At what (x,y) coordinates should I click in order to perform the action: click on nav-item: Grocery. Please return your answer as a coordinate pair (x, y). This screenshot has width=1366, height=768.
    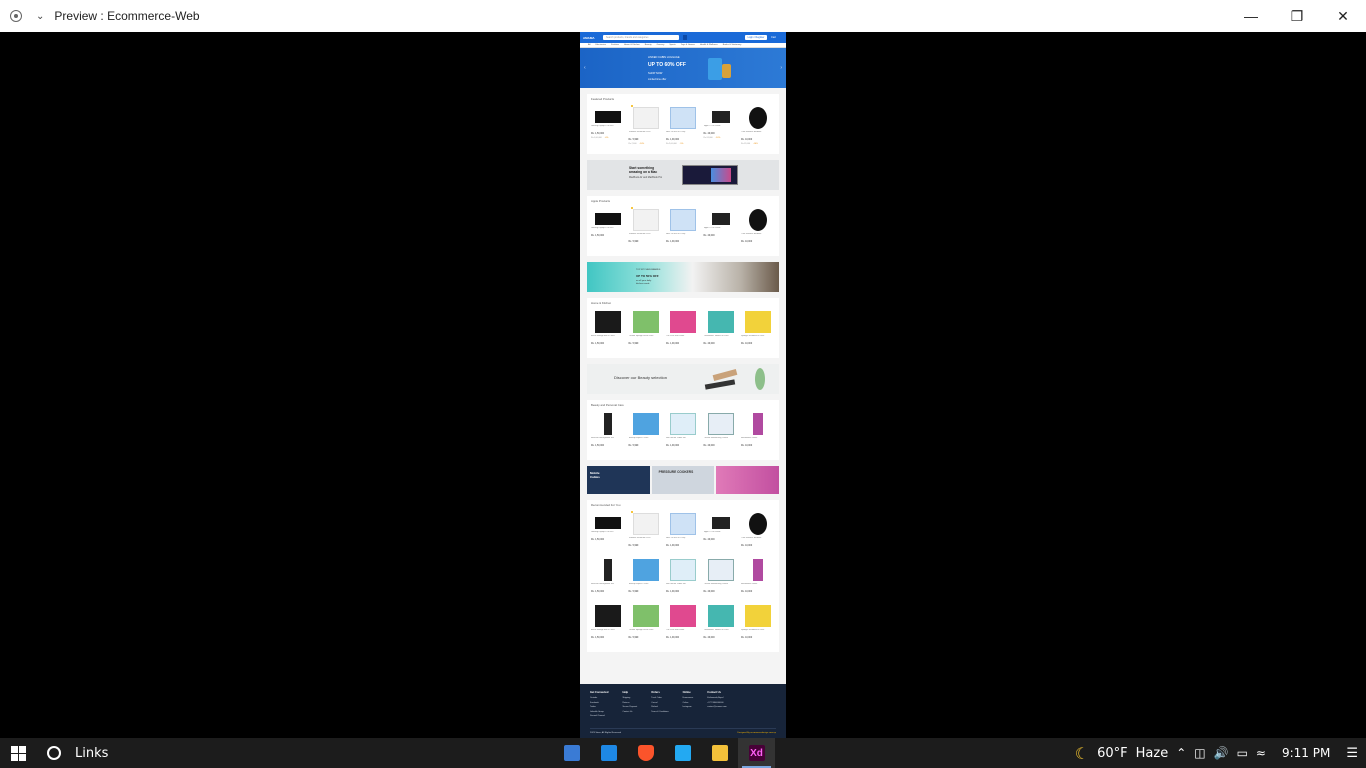
    Looking at the image, I should click on (661, 45).